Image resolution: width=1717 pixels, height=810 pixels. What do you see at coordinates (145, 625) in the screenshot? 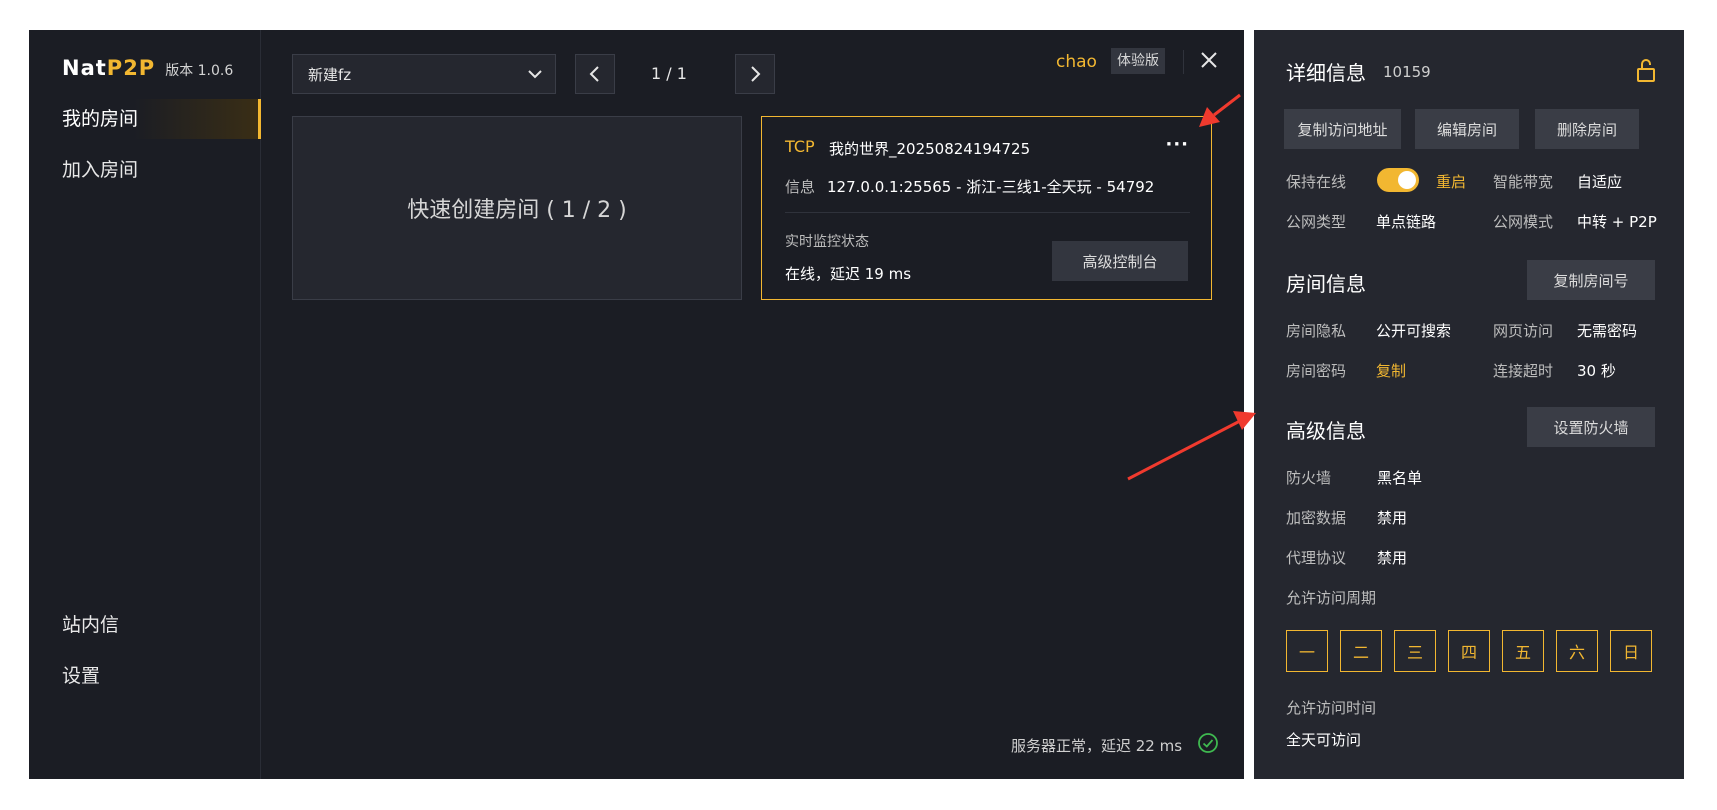
I see `sidebar-item-messages: 站内信` at bounding box center [145, 625].